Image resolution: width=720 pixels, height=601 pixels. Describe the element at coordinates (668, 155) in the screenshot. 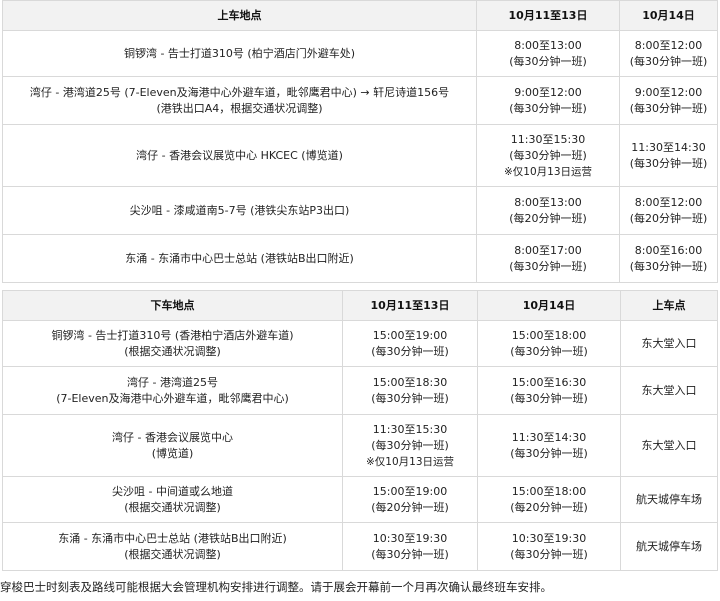

I see `pickup-date2-time-cell: 11:30至14:30 (每30分钟一班)` at that location.